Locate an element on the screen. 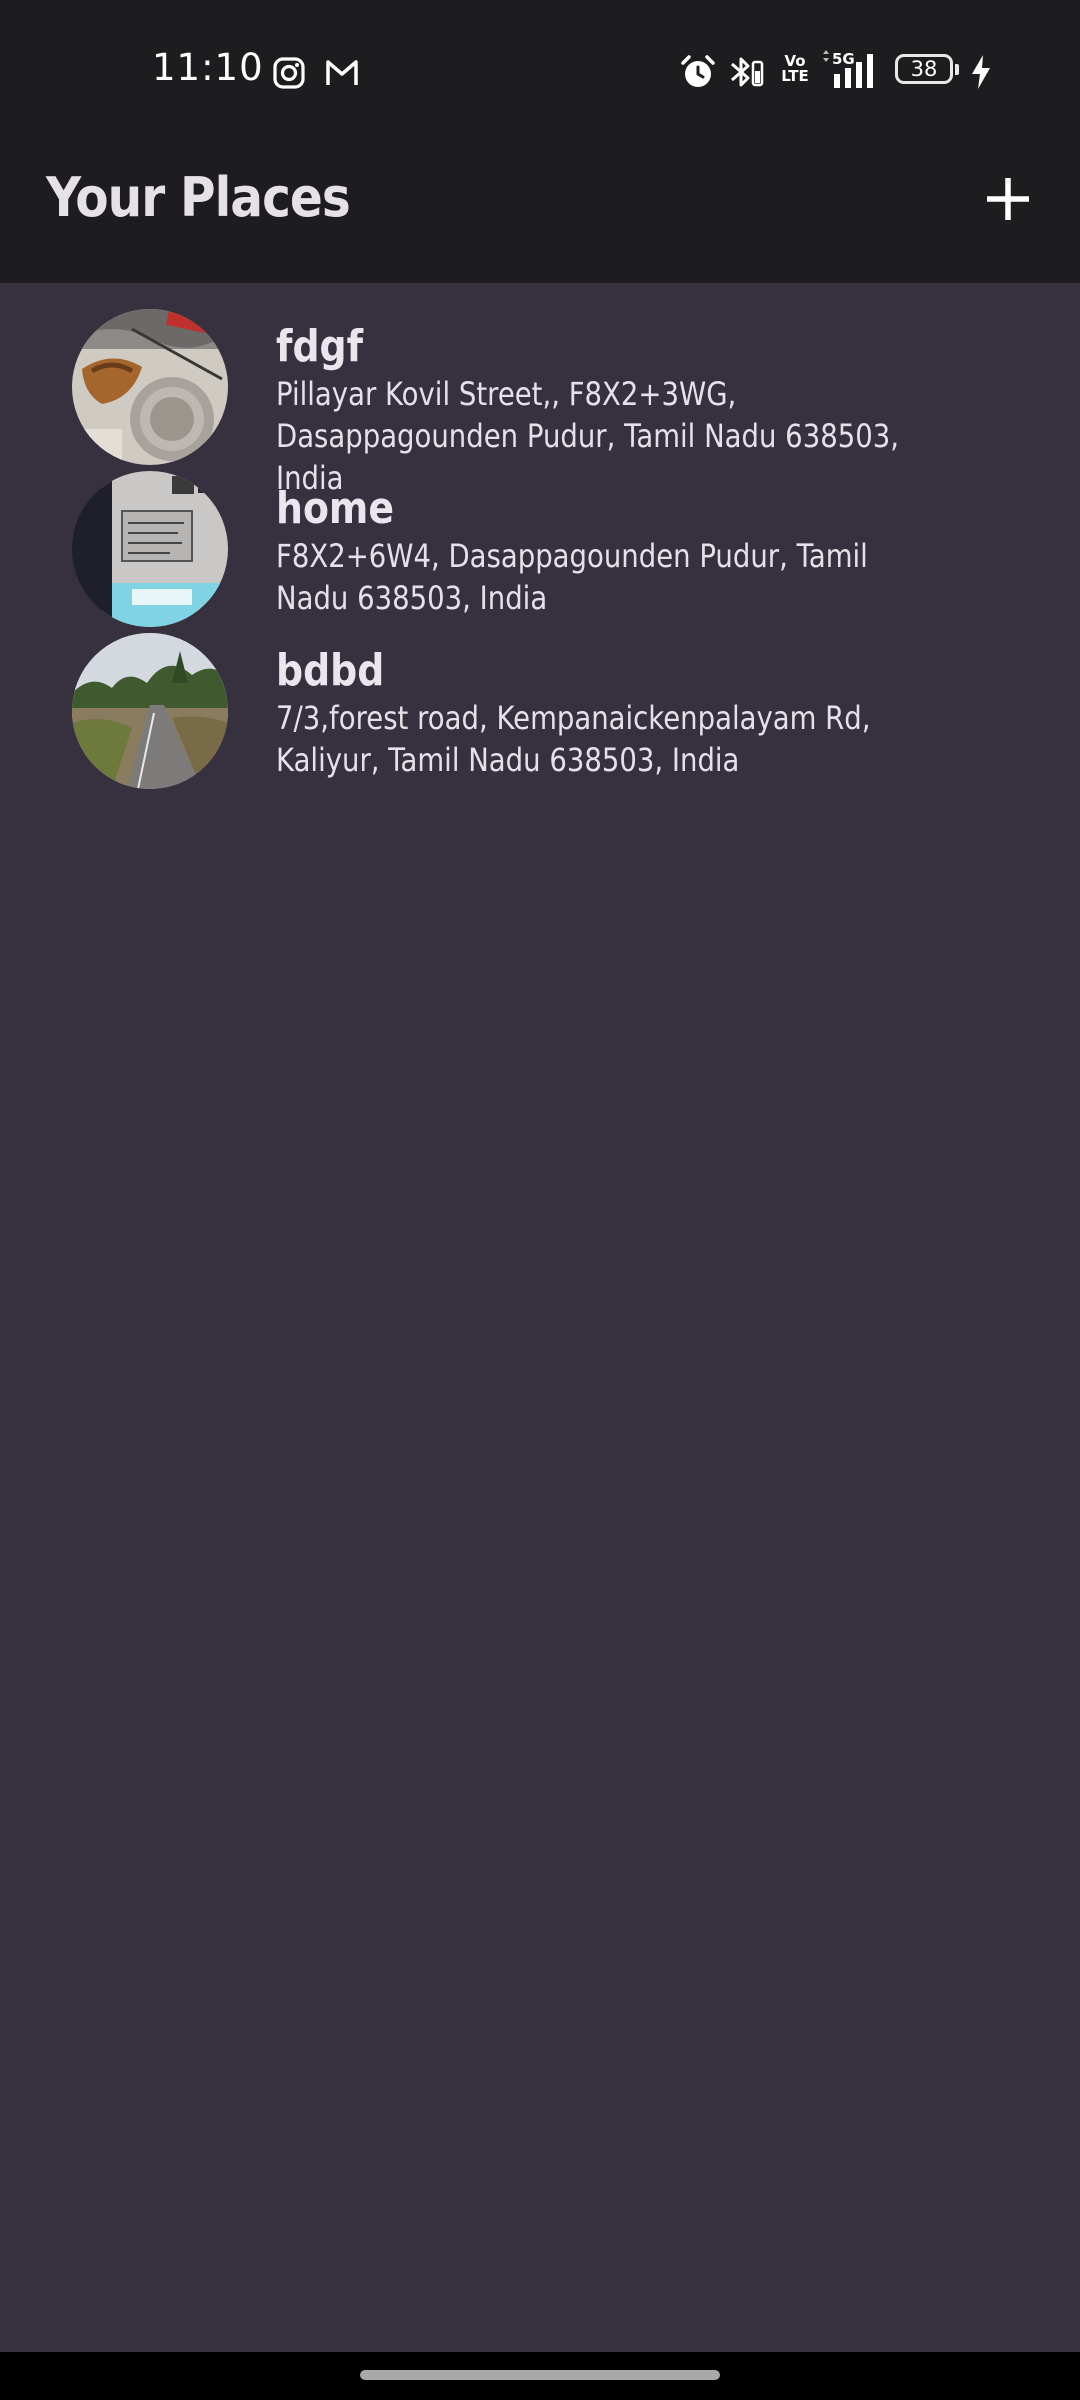  signal-5g-icon: 5G is located at coordinates (848, 69).